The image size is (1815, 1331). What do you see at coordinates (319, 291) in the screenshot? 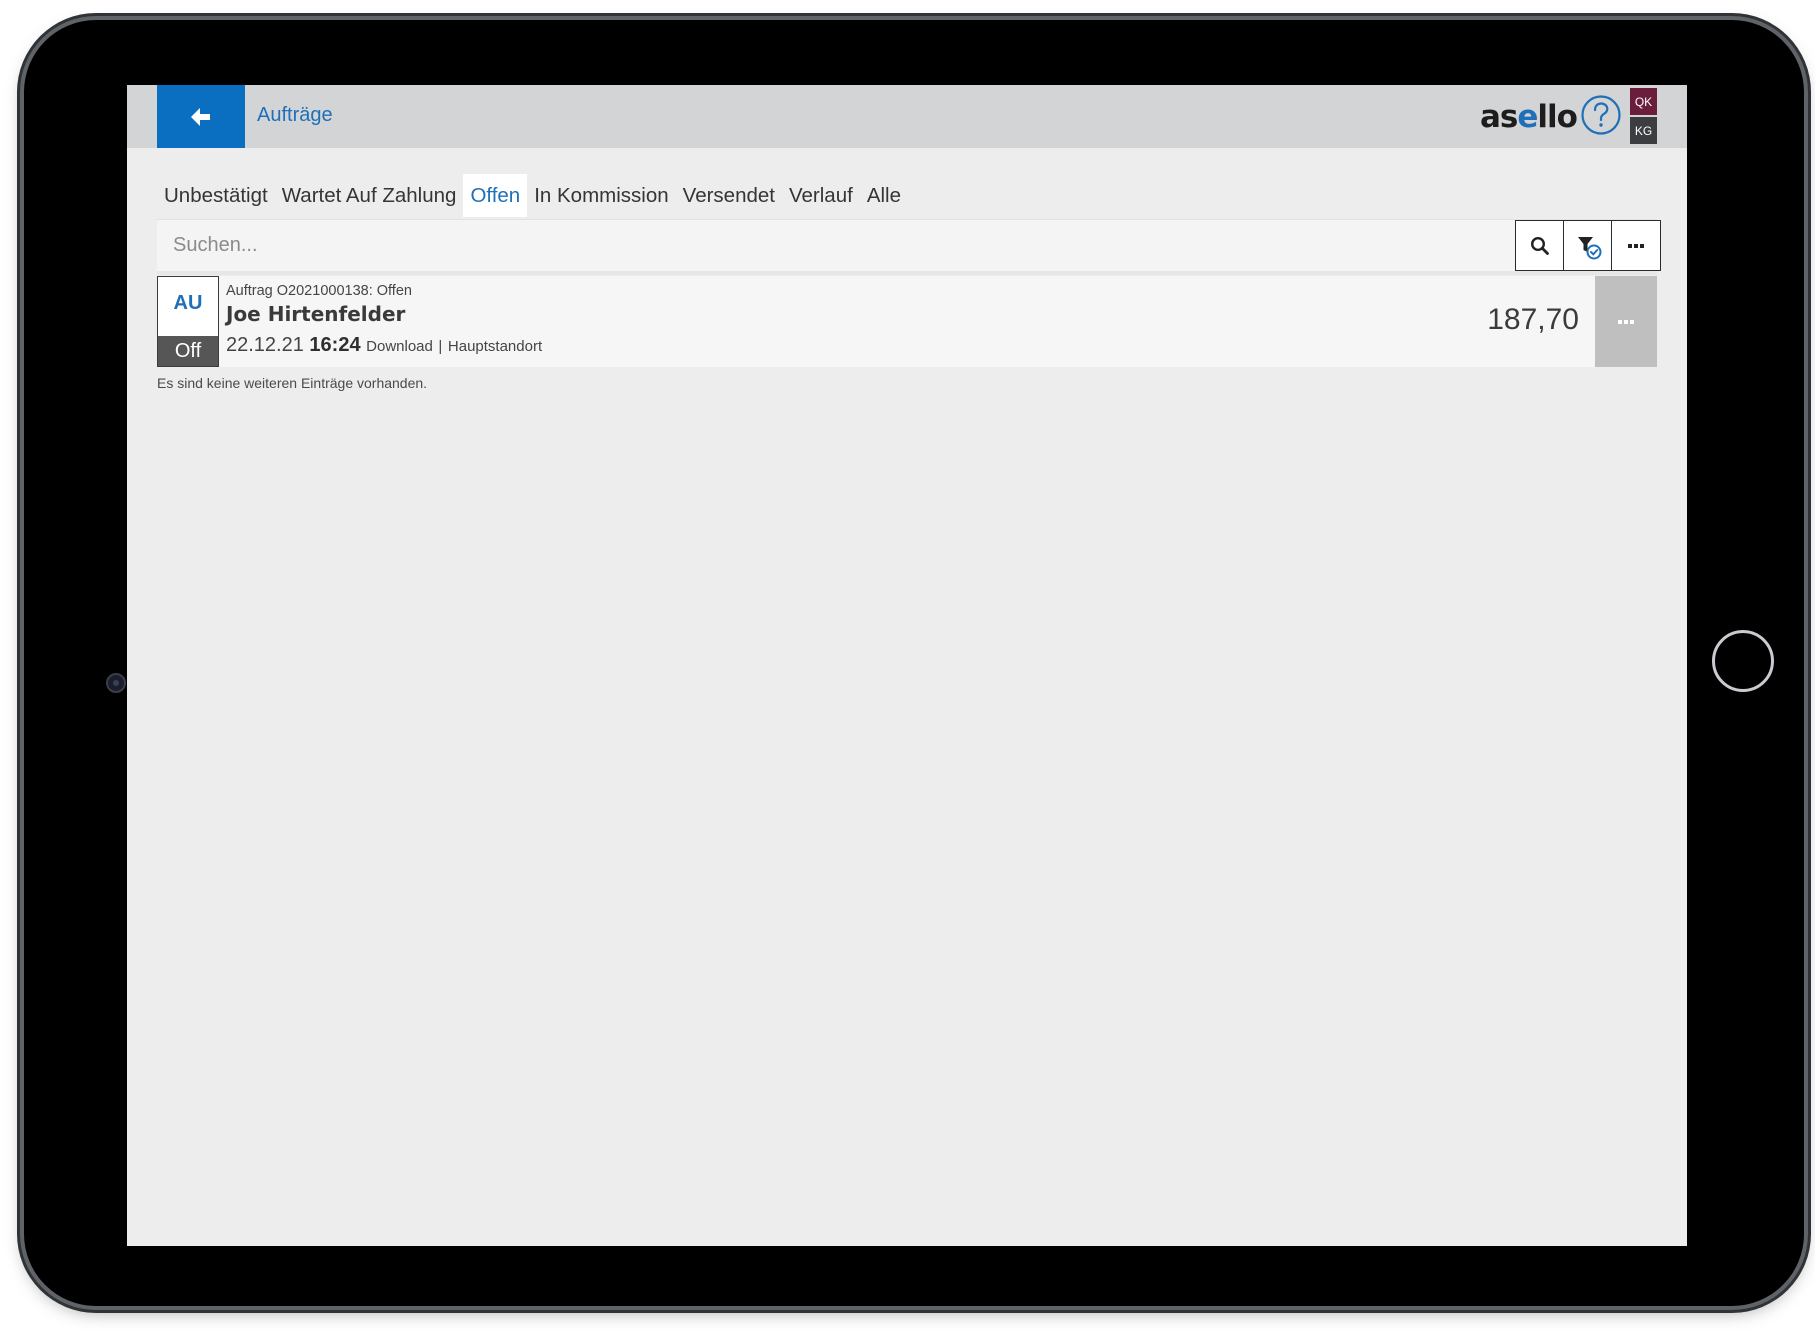
I see `order-number-status: Auftrag O2021000138: Offen` at bounding box center [319, 291].